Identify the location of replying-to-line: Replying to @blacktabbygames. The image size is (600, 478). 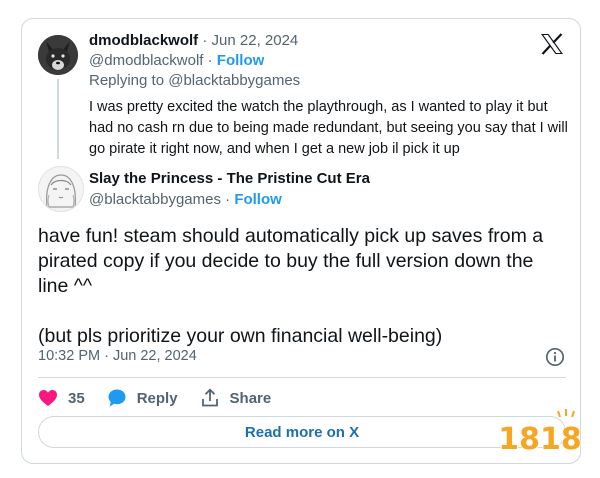
(194, 80).